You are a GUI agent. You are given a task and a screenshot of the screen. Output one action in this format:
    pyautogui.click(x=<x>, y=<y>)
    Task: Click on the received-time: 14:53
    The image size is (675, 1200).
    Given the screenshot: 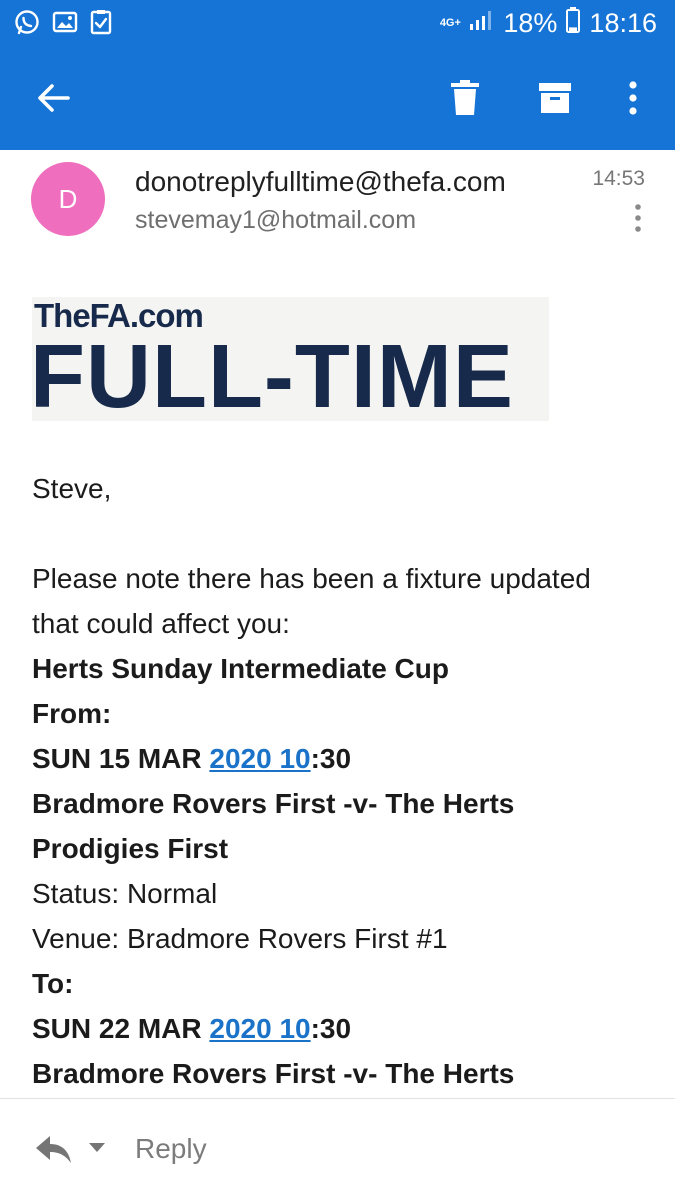 What is the action you would take?
    pyautogui.click(x=618, y=178)
    